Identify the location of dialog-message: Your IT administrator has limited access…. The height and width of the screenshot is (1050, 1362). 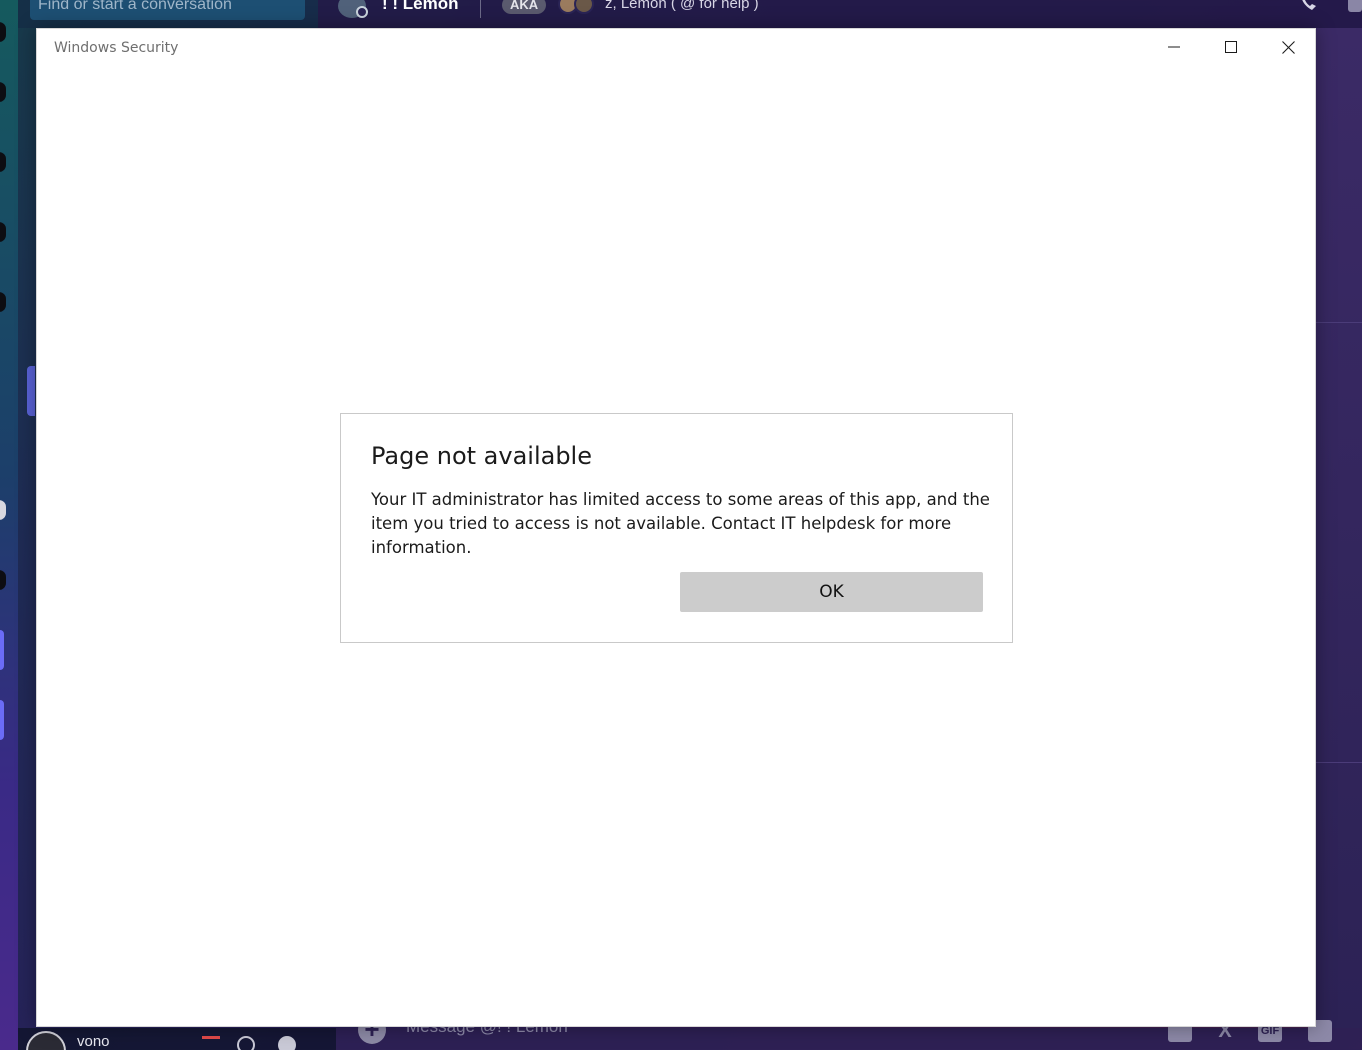
(680, 523).